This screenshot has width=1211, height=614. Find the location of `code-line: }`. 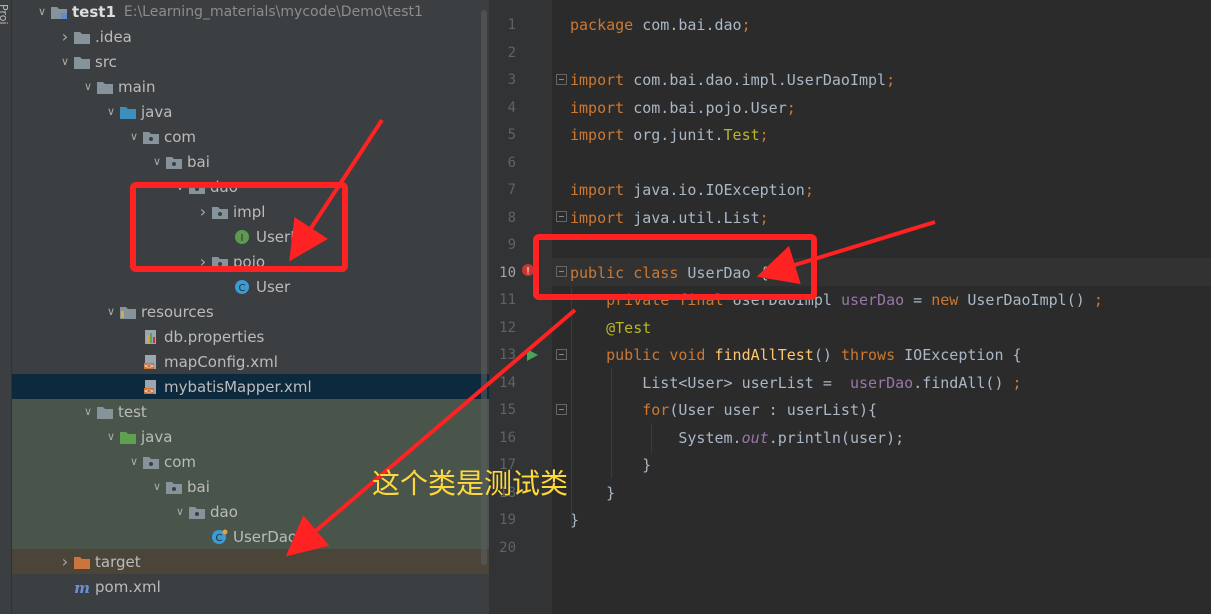

code-line: } is located at coordinates (592, 493).